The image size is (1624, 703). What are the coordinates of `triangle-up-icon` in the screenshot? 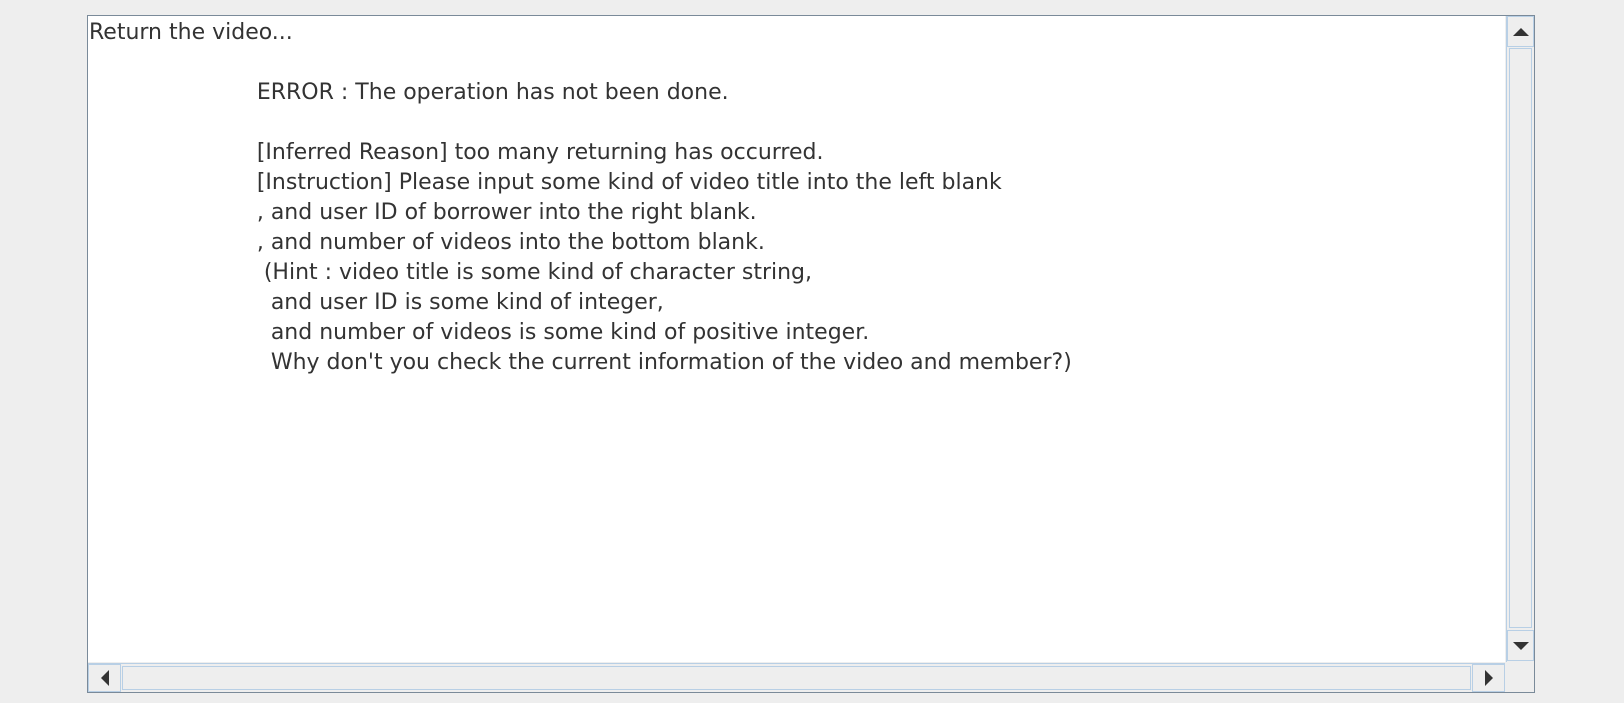 It's located at (1520, 31).